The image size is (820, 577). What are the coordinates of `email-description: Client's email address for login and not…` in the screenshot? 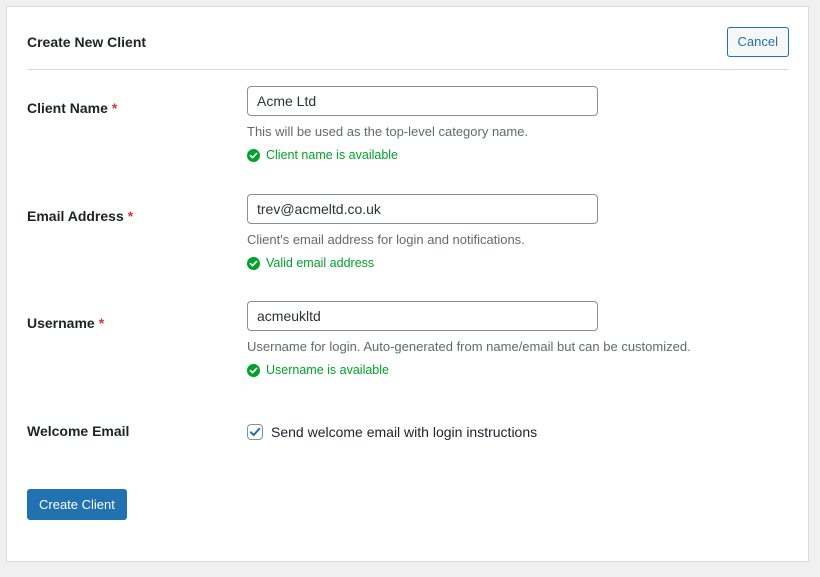 It's located at (386, 239).